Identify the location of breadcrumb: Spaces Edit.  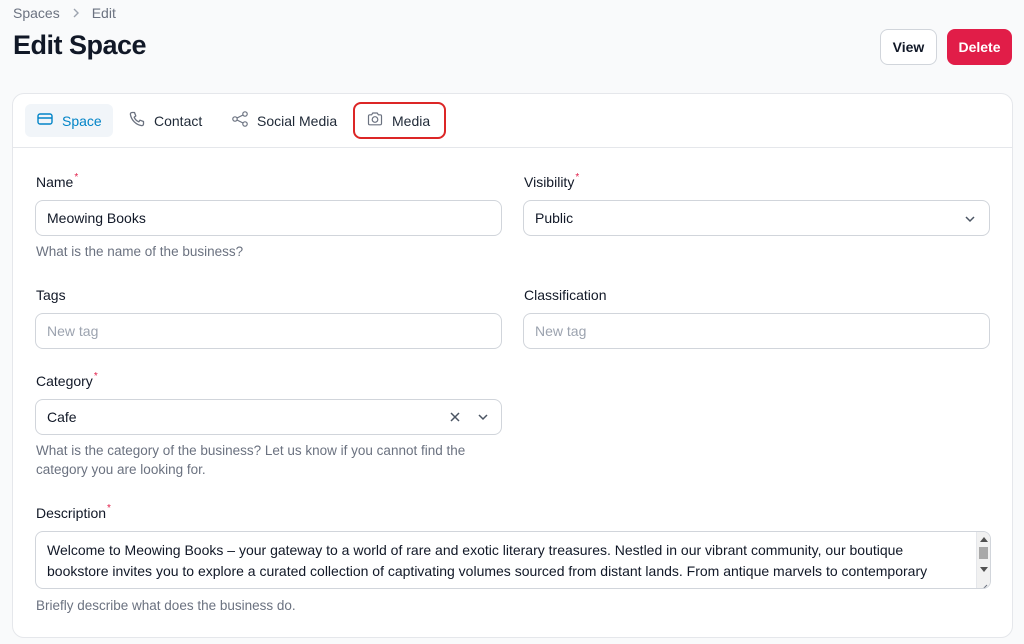
(64, 13).